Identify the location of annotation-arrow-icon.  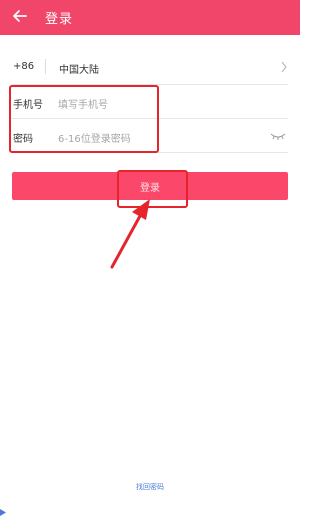
(130, 234).